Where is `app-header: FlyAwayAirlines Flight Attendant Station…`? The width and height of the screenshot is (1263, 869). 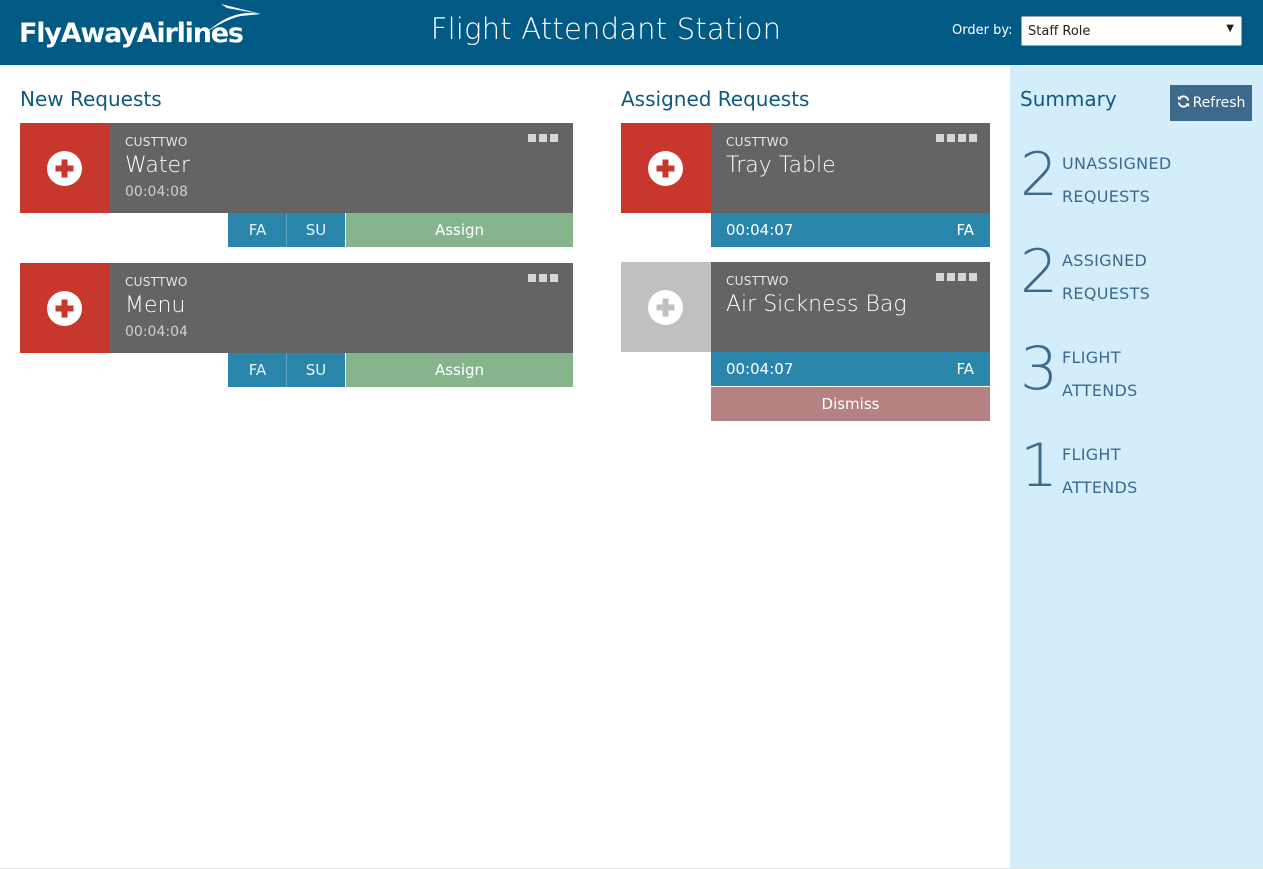
app-header: FlyAwayAirlines Flight Attendant Station… is located at coordinates (631, 32).